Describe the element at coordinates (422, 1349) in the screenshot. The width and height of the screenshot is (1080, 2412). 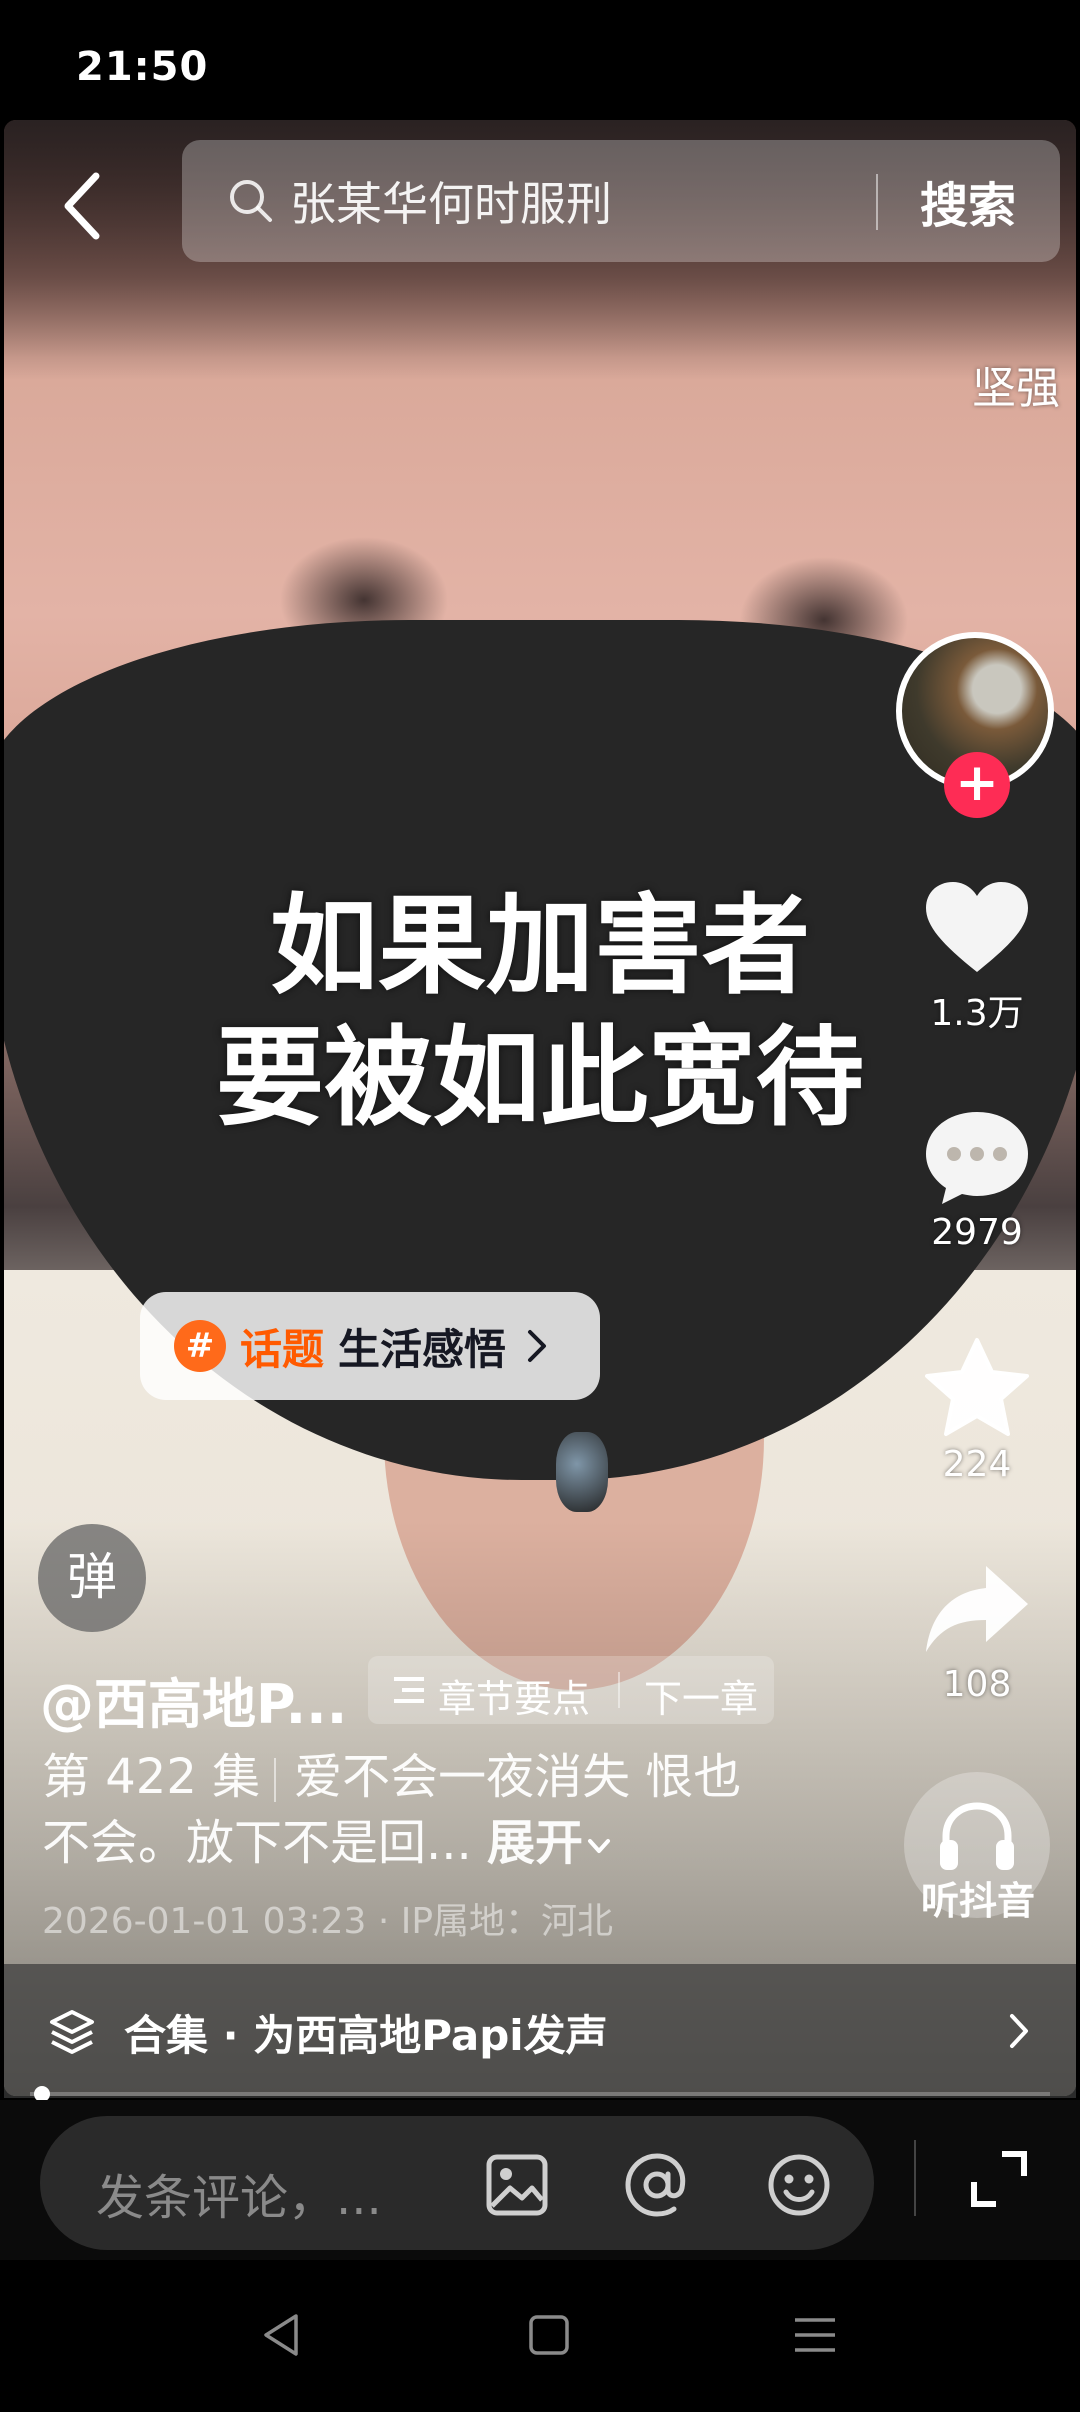
I see `topic-name: 生活感悟` at that location.